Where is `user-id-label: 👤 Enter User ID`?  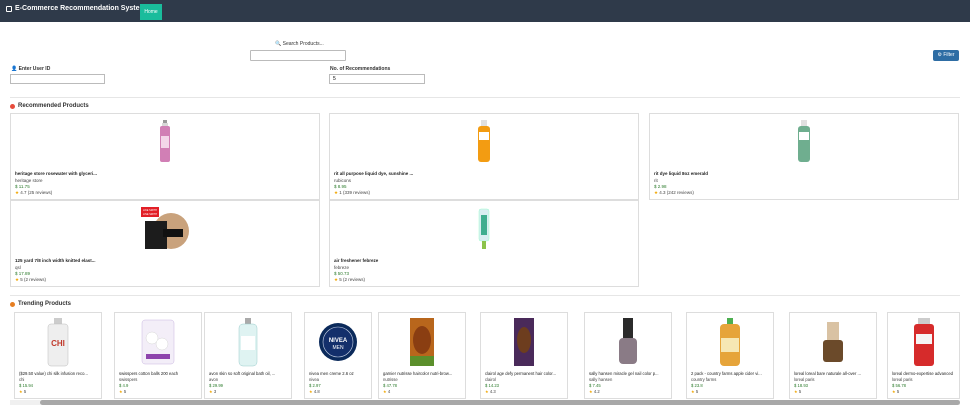 user-id-label: 👤 Enter User ID is located at coordinates (31, 69).